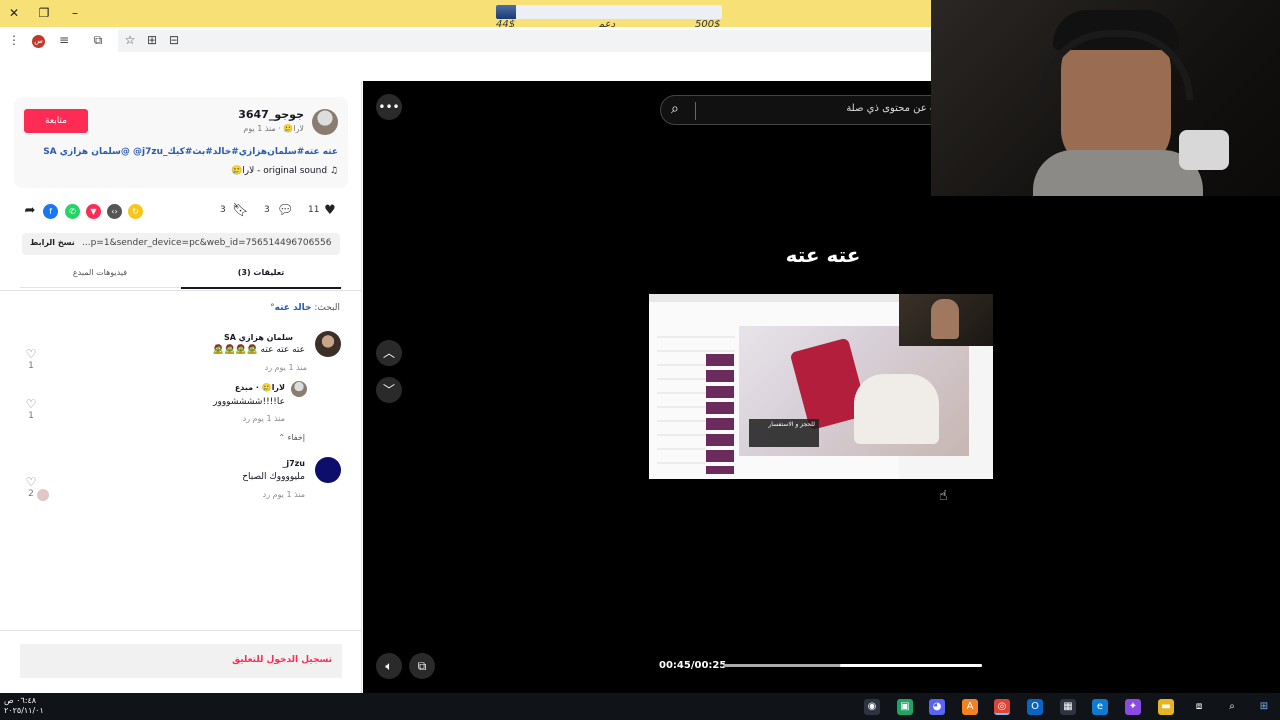 Image resolution: width=1280 pixels, height=720 pixels. What do you see at coordinates (1105, 98) in the screenshot?
I see `webcam-overlay` at bounding box center [1105, 98].